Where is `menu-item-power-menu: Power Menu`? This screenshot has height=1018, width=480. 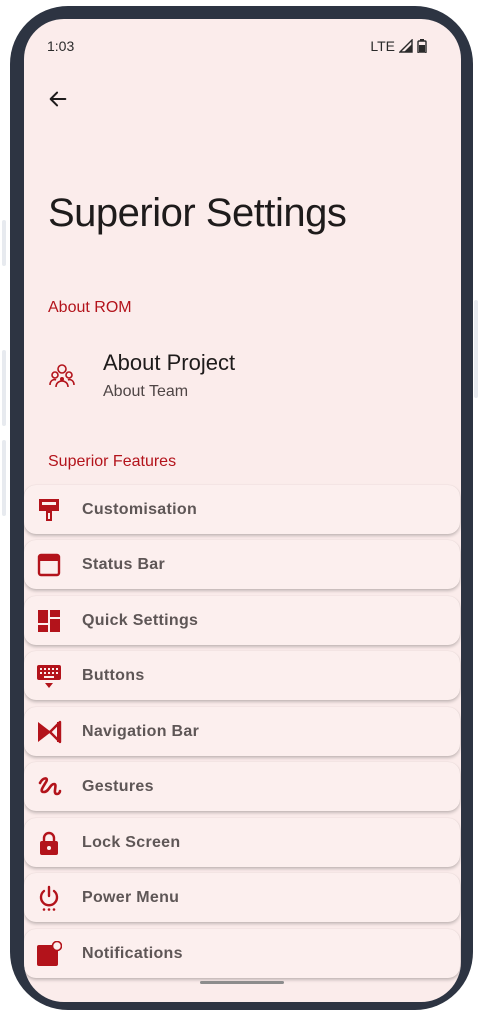 menu-item-power-menu: Power Menu is located at coordinates (242, 897).